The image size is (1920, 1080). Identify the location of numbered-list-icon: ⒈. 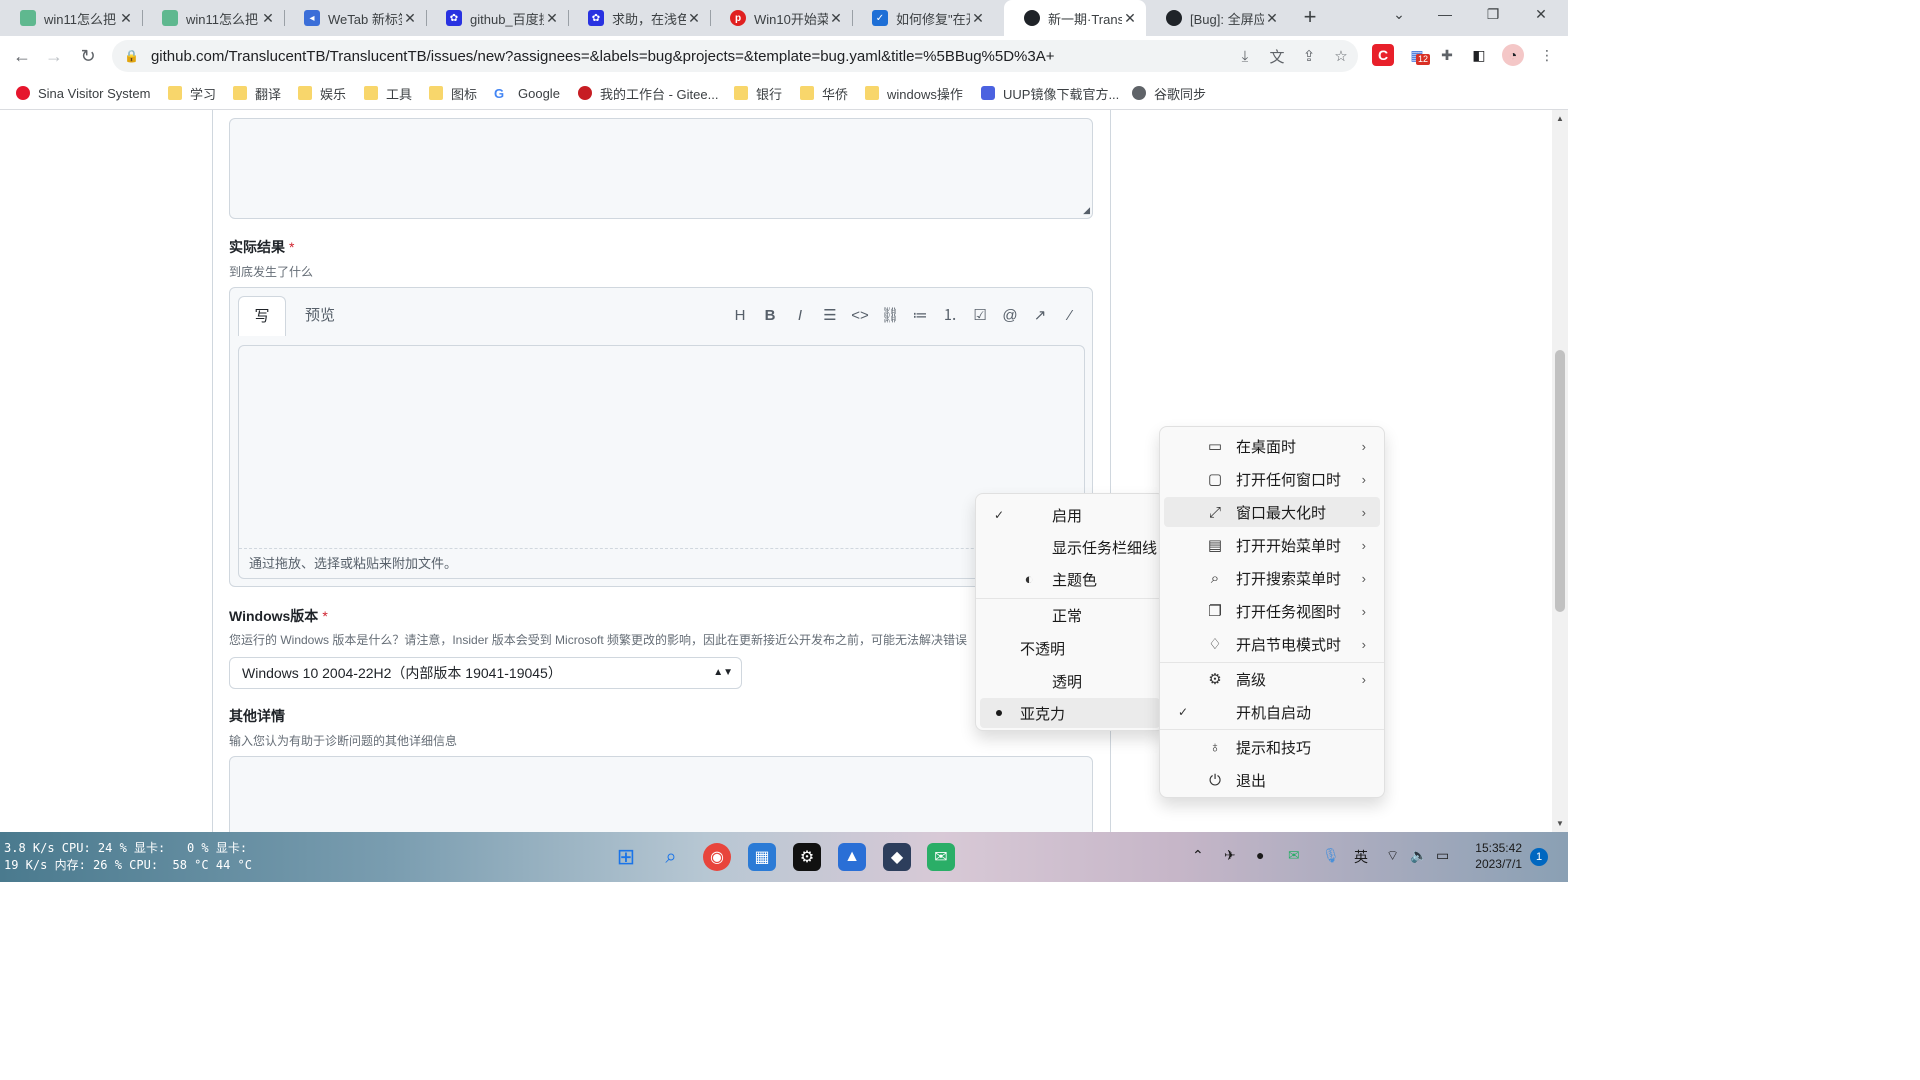
(950, 316).